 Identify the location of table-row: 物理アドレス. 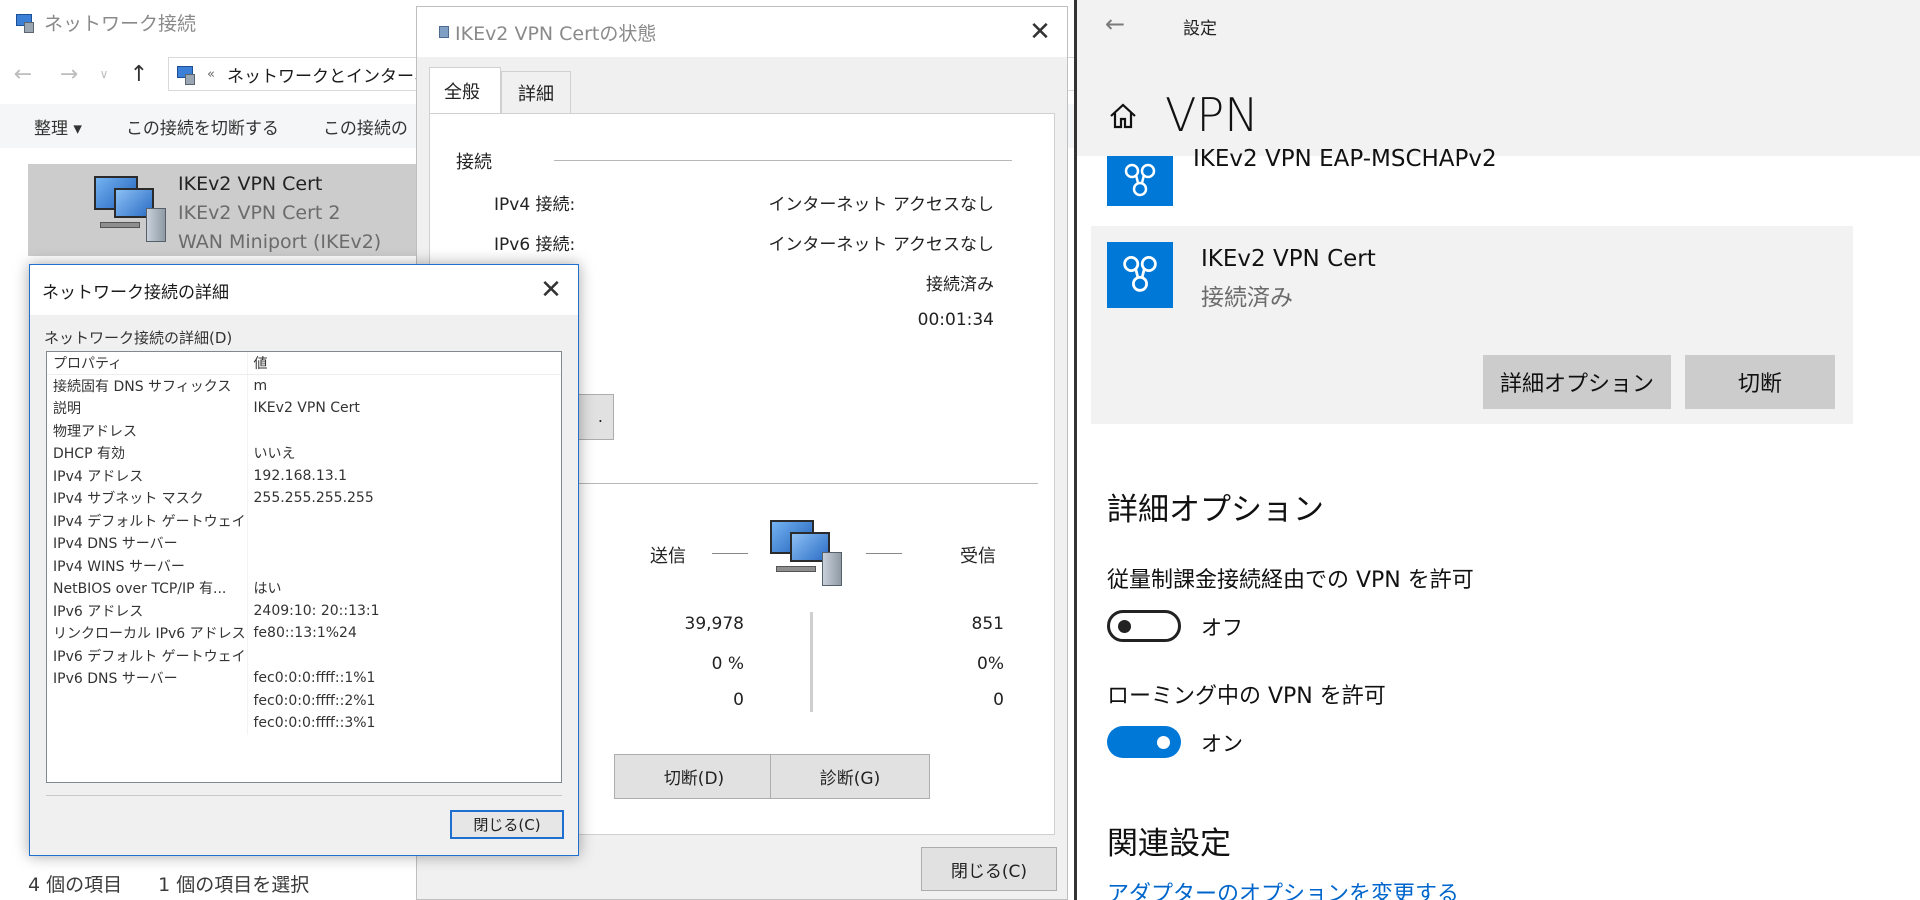
(304, 430).